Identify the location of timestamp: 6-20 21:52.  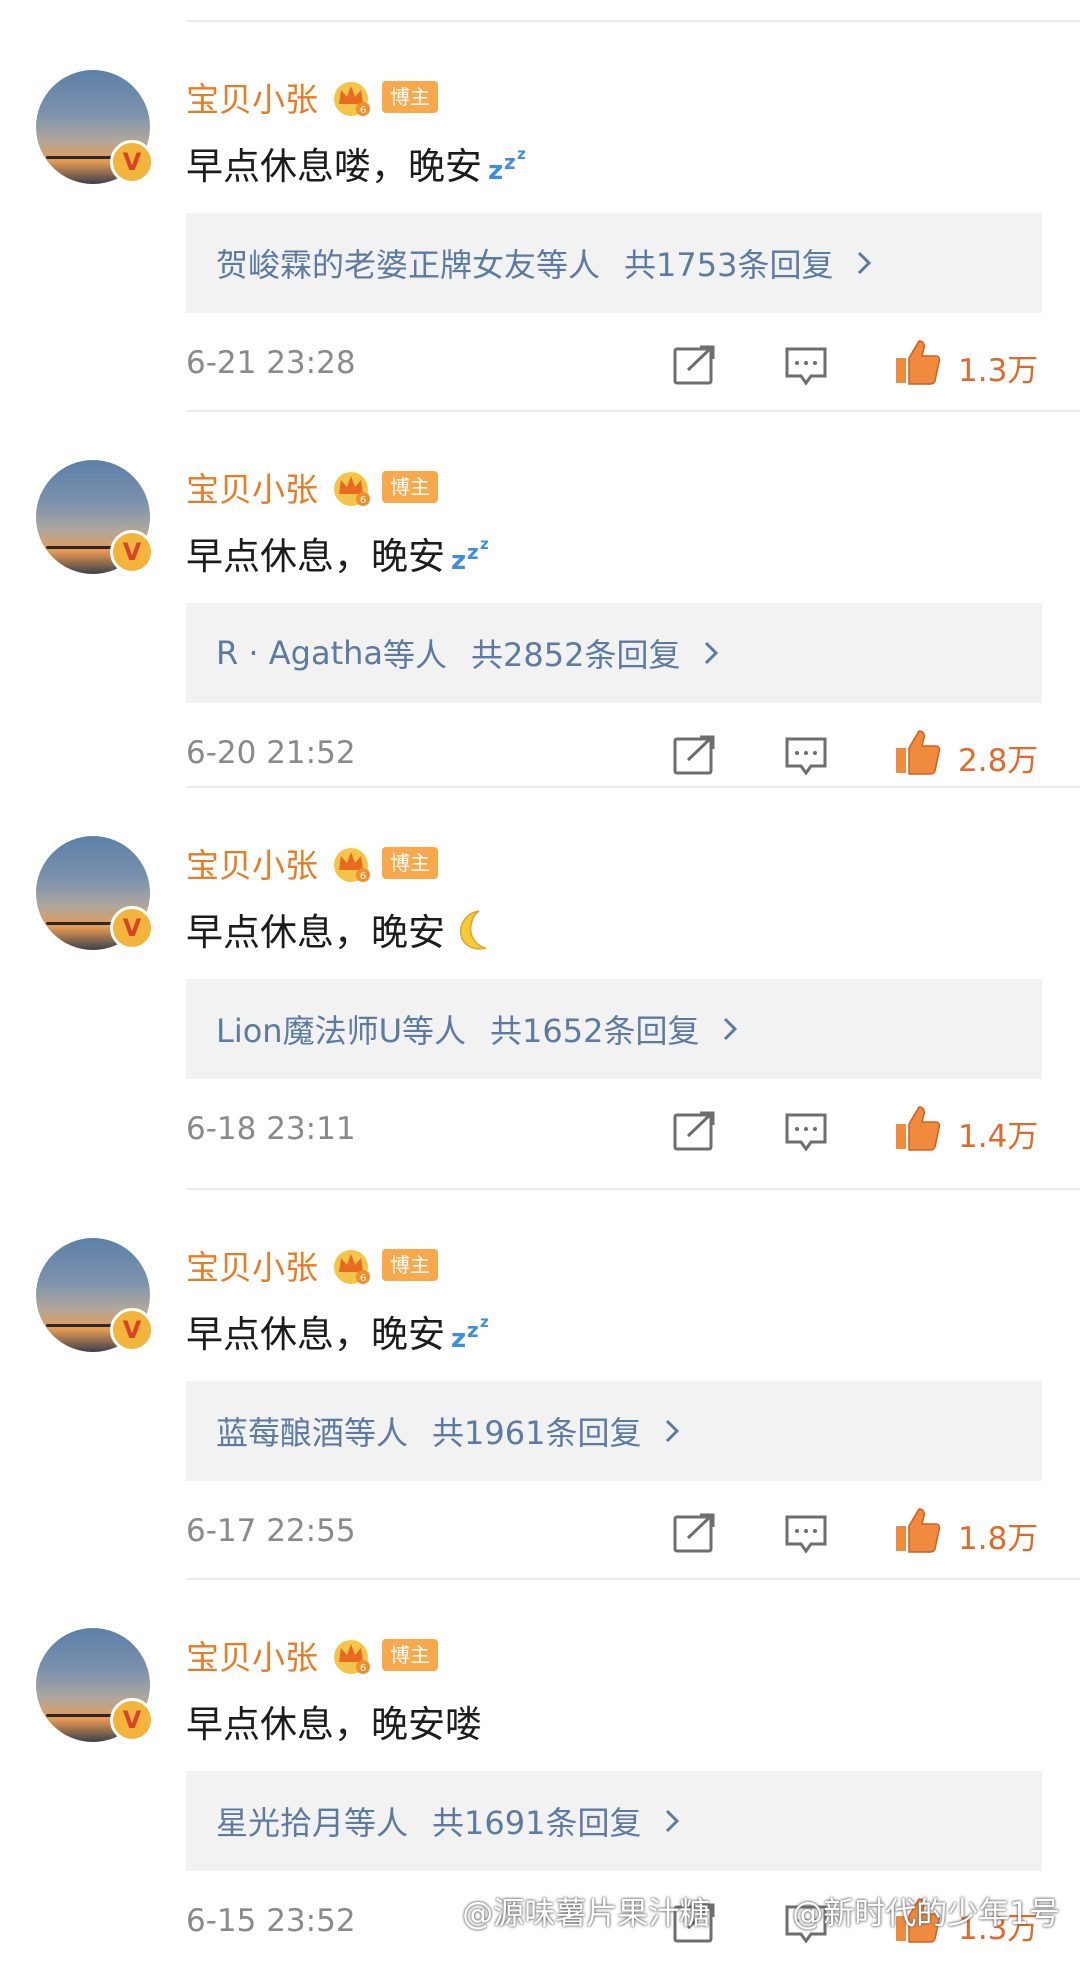
(271, 753).